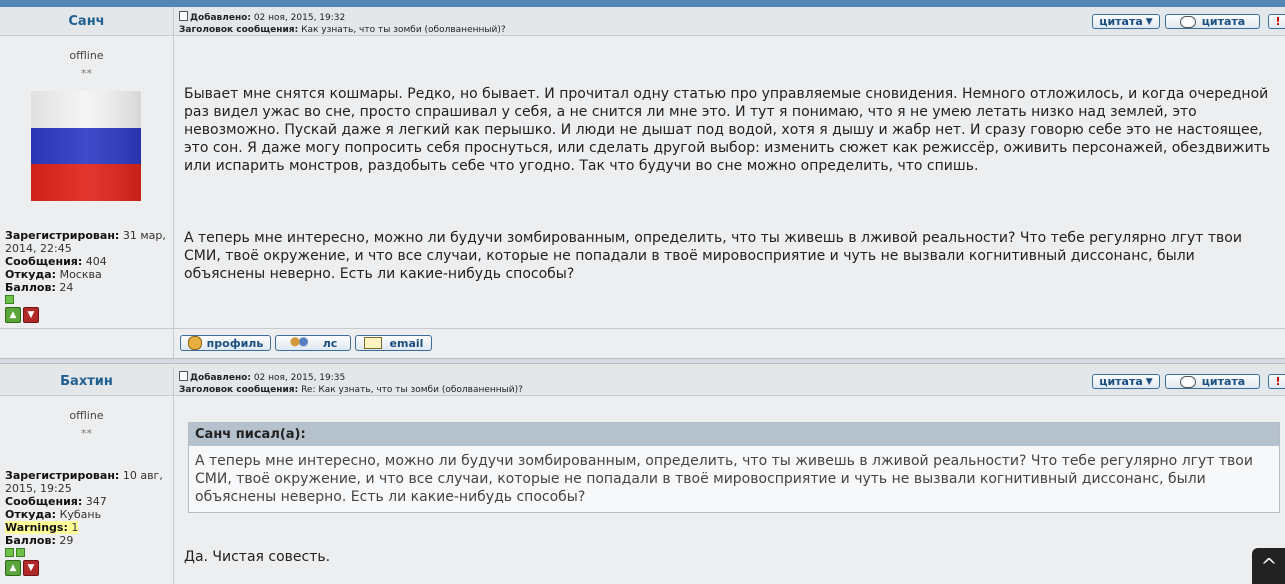 The height and width of the screenshot is (584, 1285). I want to click on from-value: Москва, so click(80, 274).